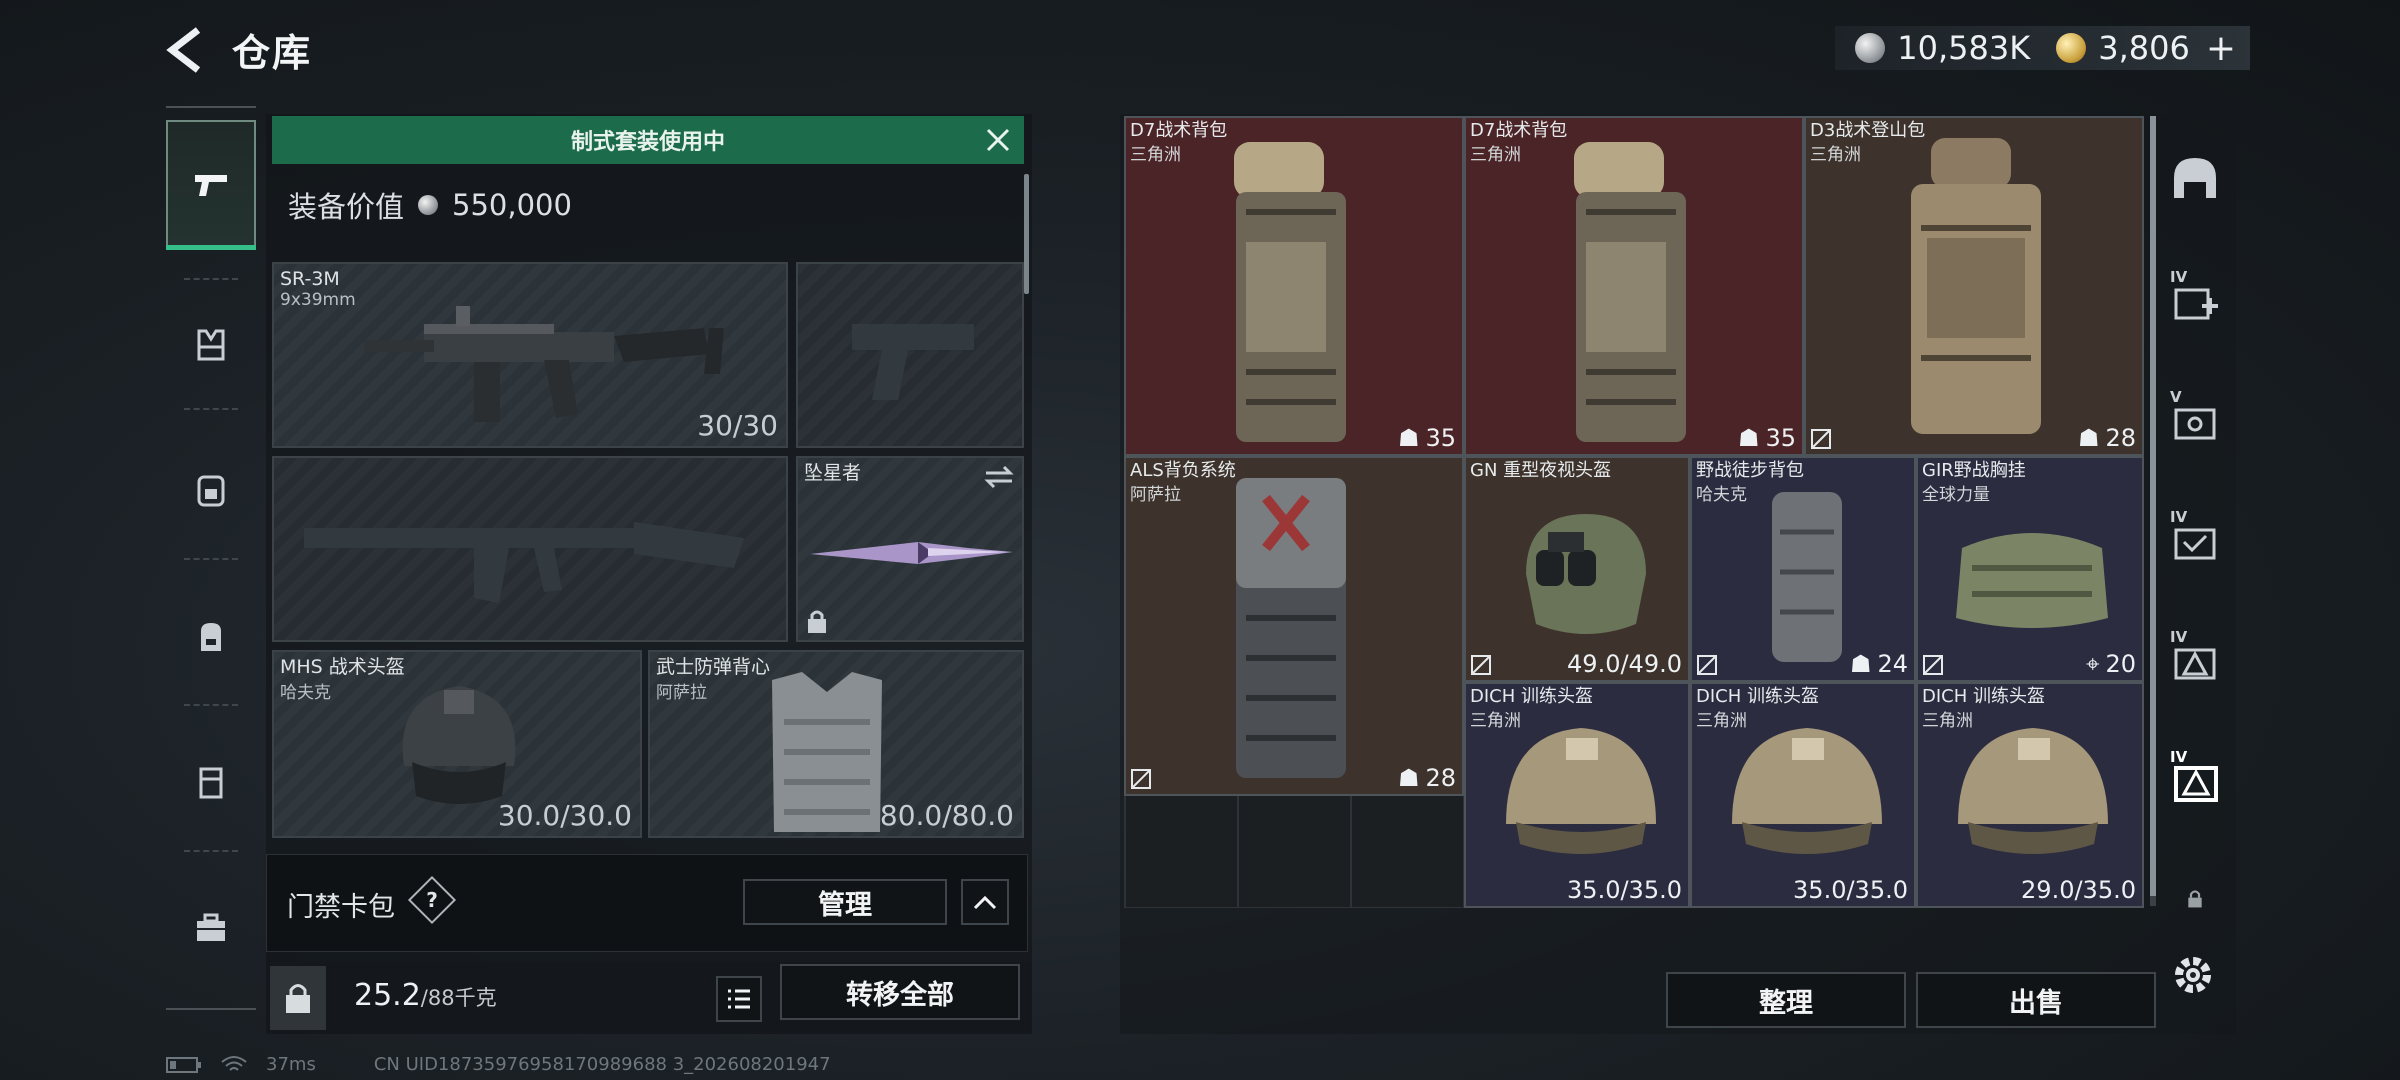  Describe the element at coordinates (647, 142) in the screenshot. I see `kit-banner-text: 制式套装使用中` at that location.